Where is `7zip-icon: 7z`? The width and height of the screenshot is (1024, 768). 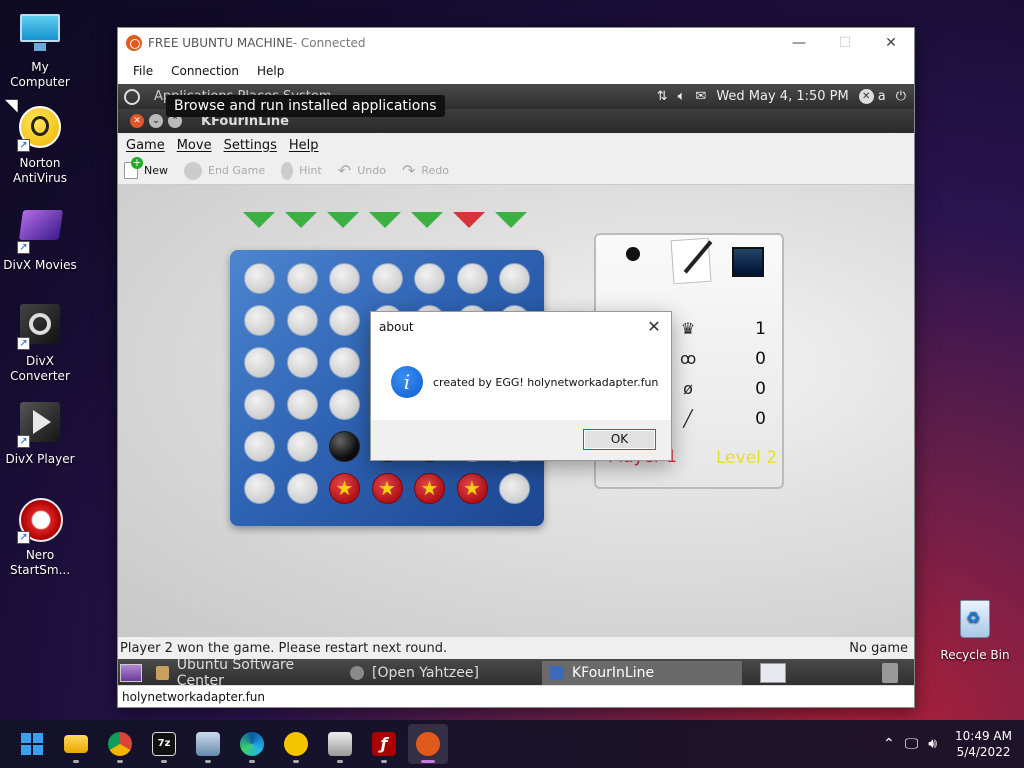 7zip-icon: 7z is located at coordinates (164, 744).